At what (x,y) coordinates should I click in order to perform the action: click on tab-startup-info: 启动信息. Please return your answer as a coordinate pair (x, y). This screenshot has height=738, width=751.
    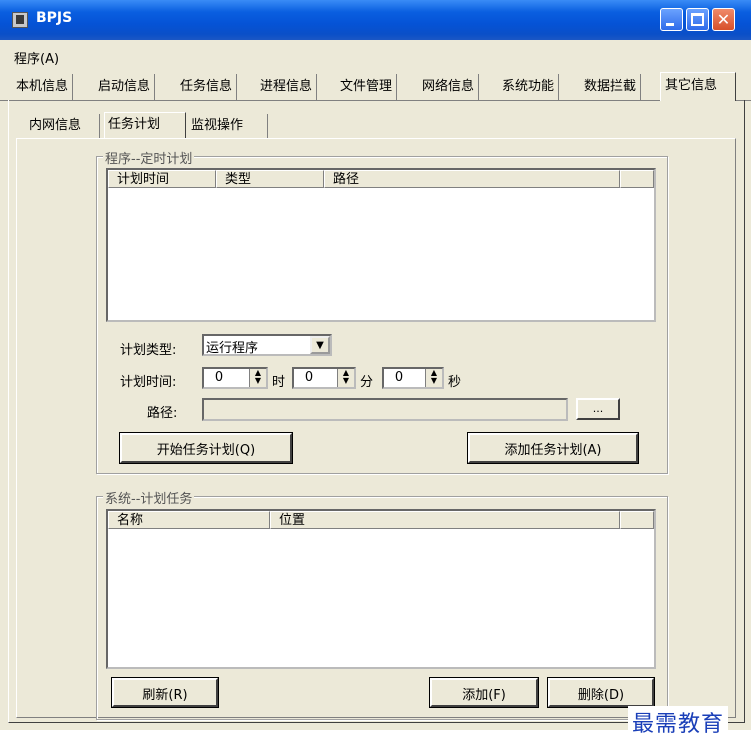
    Looking at the image, I should click on (125, 87).